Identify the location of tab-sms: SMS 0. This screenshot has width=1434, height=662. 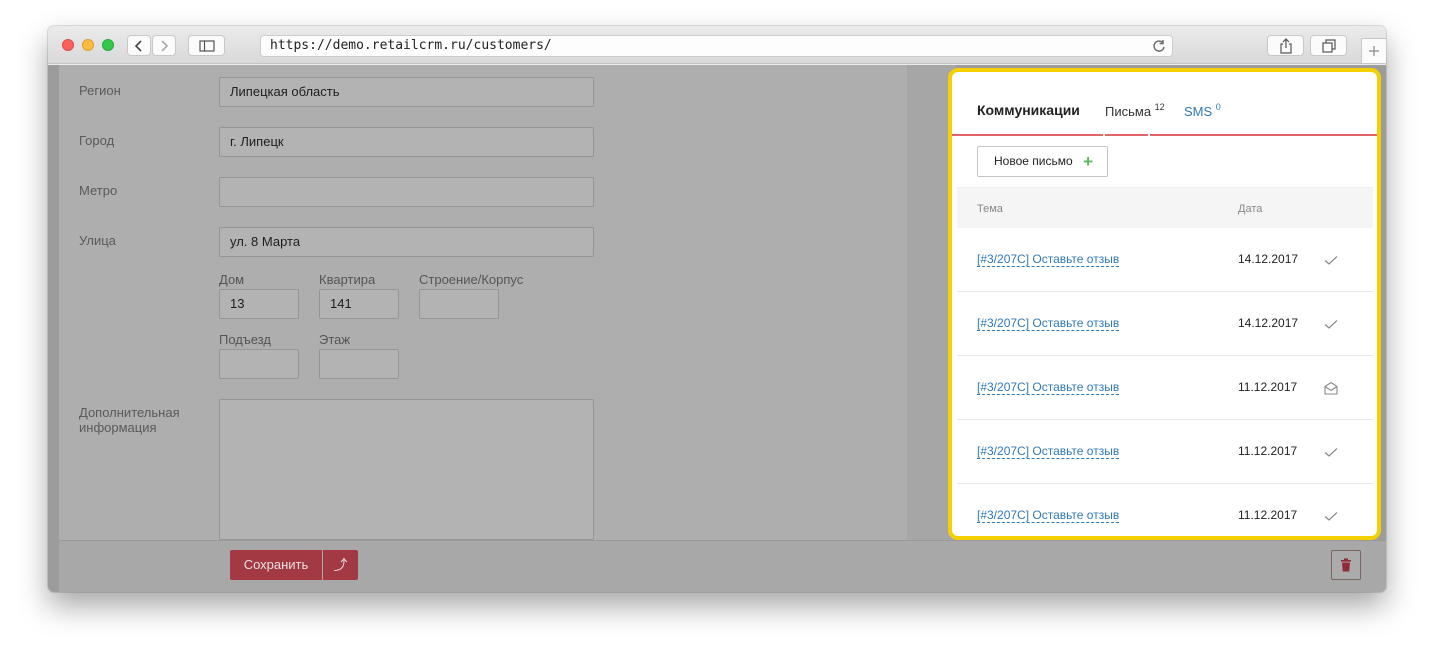
(1202, 110).